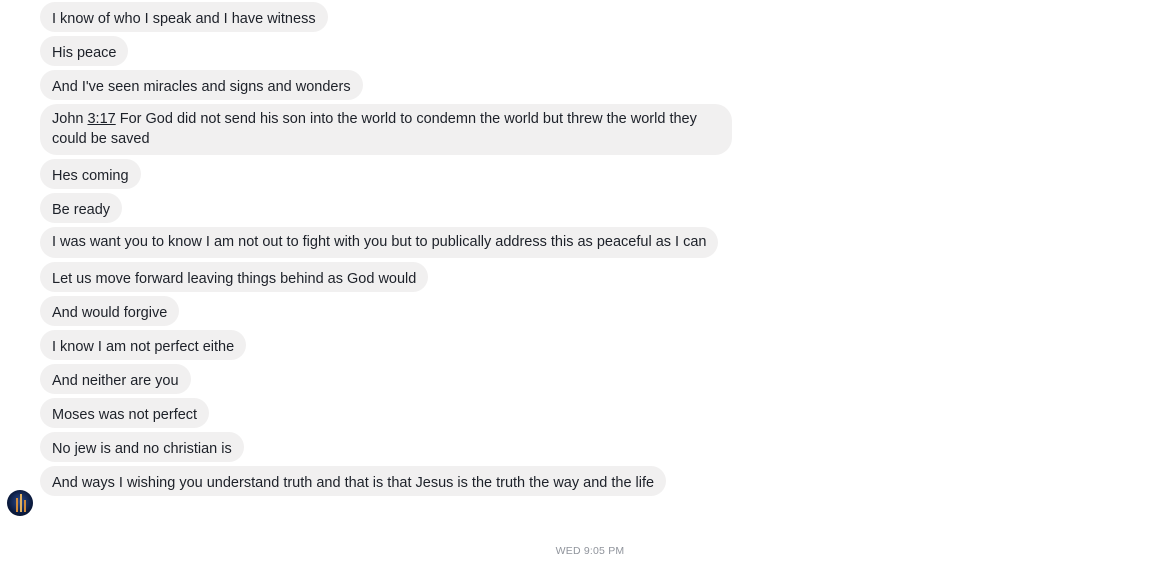  What do you see at coordinates (390, 174) in the screenshot?
I see `message-row: Hes coming` at bounding box center [390, 174].